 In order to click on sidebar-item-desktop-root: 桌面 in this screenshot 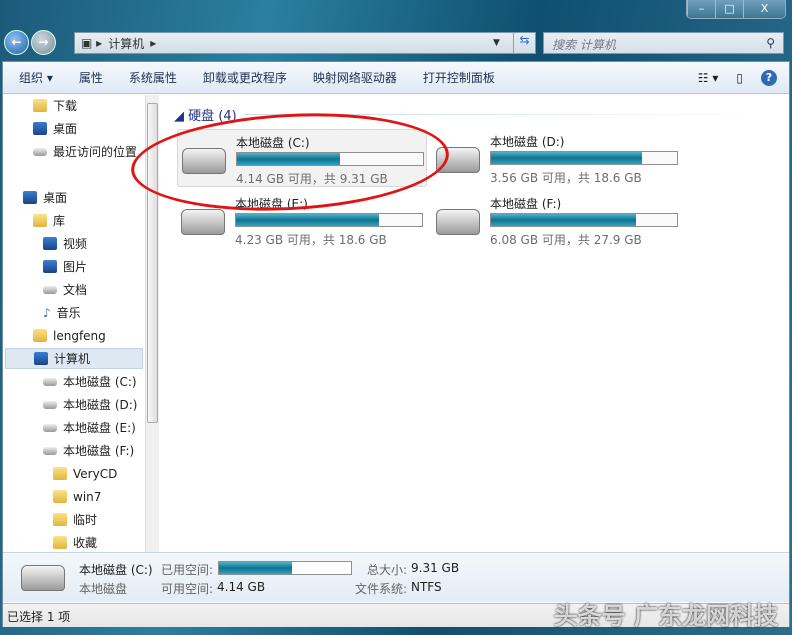, I will do `click(45, 197)`.